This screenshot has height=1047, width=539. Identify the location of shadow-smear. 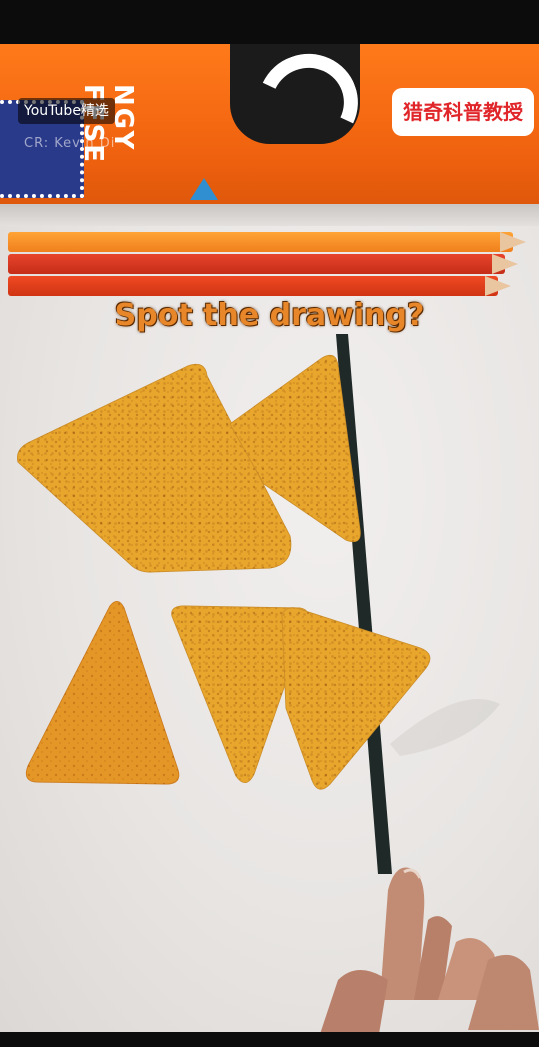
(445, 727).